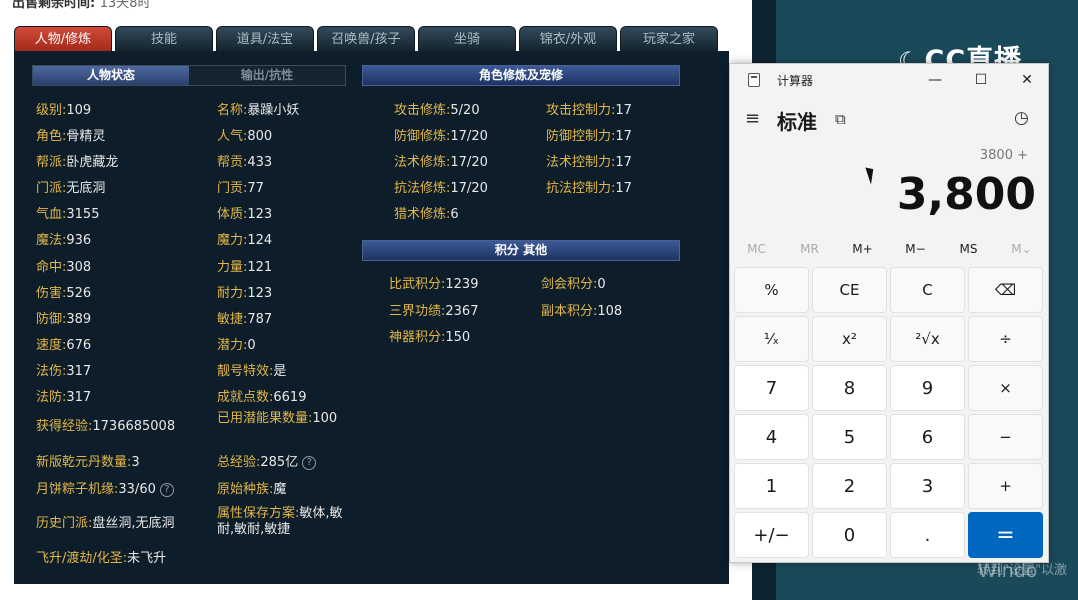 The image size is (1078, 600). I want to click on percent-key: %, so click(771, 290).